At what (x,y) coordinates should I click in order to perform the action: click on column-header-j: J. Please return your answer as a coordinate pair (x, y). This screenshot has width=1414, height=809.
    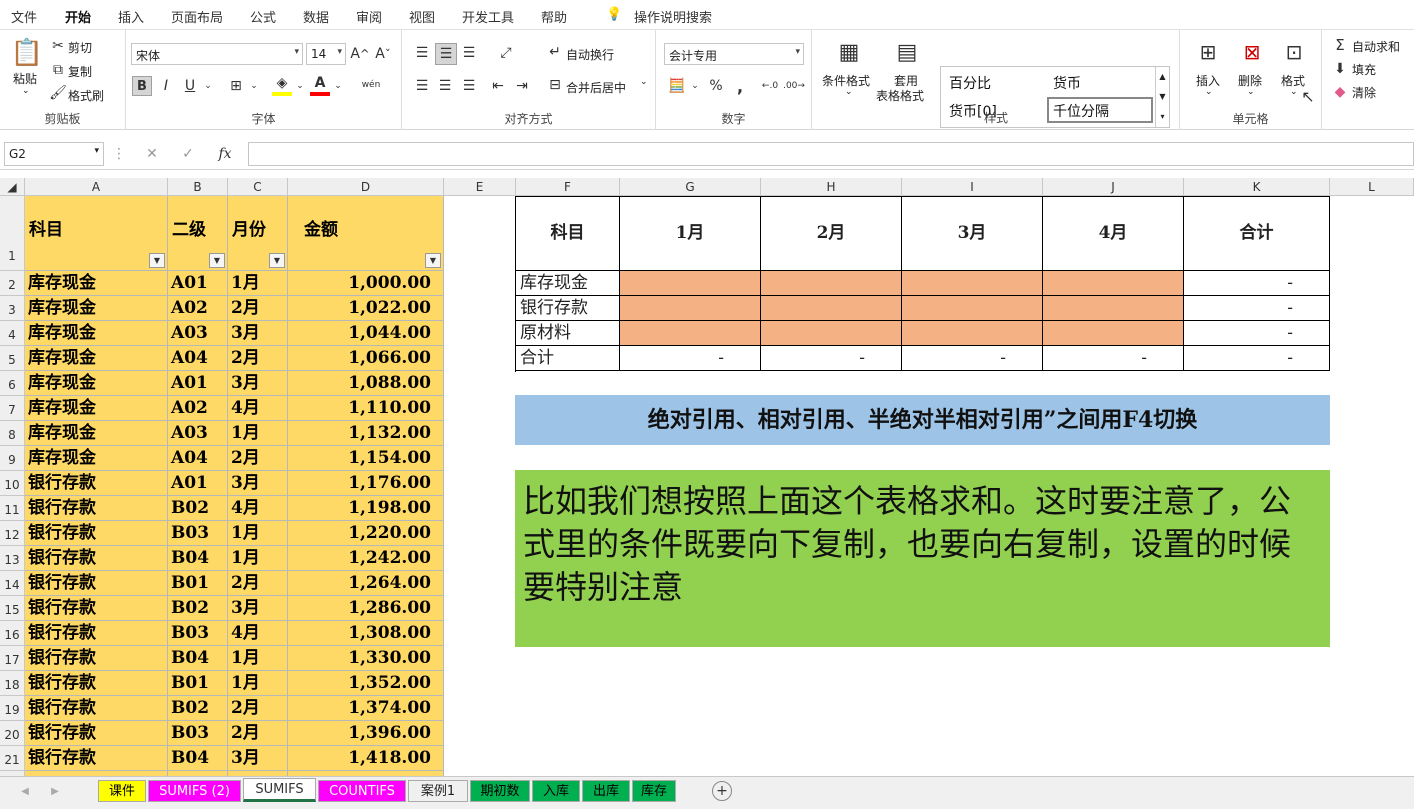
    Looking at the image, I should click on (1113, 187).